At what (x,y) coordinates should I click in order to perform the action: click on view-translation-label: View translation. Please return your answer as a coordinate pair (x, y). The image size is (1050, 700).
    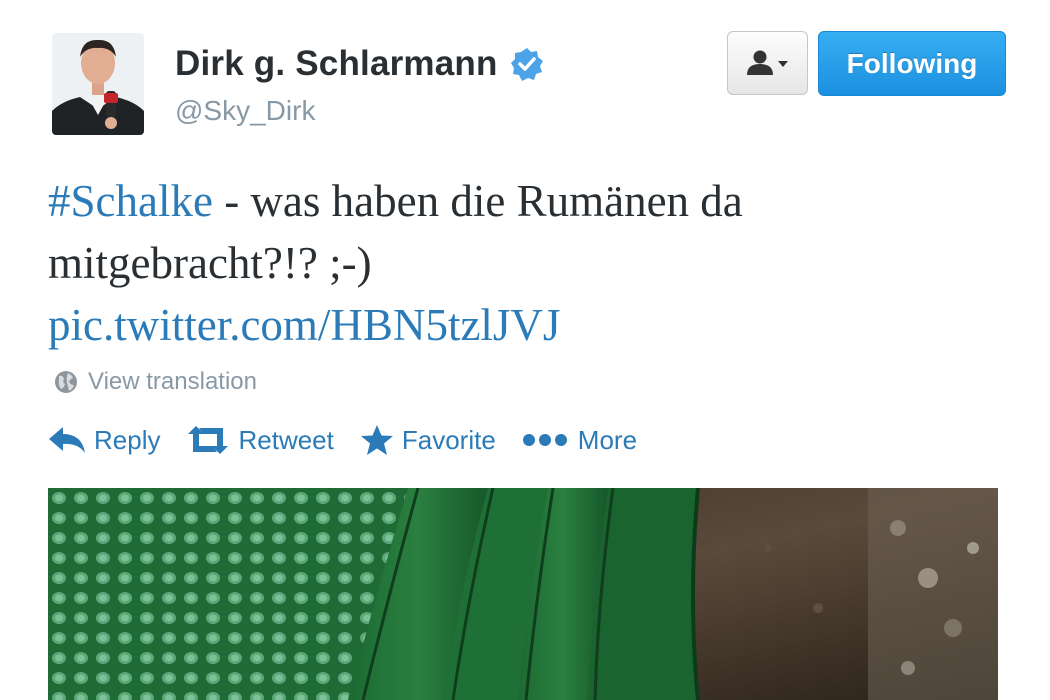
    Looking at the image, I should click on (172, 382).